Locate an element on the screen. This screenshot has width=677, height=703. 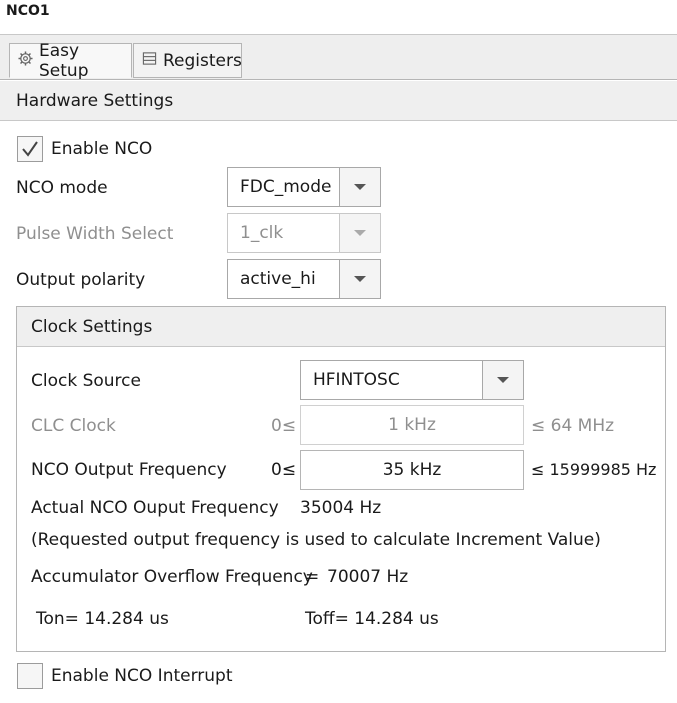
pulse-width-value: 1_clk is located at coordinates (262, 233).